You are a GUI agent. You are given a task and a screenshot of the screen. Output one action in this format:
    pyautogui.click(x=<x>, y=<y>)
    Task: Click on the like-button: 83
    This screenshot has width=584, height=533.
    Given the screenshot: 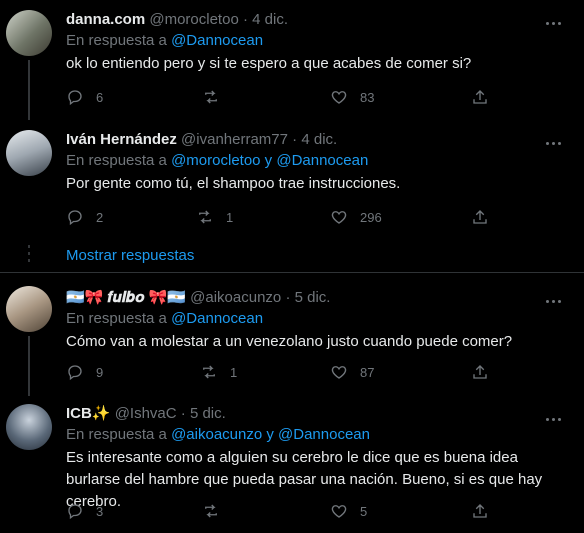 What is the action you would take?
    pyautogui.click(x=352, y=97)
    